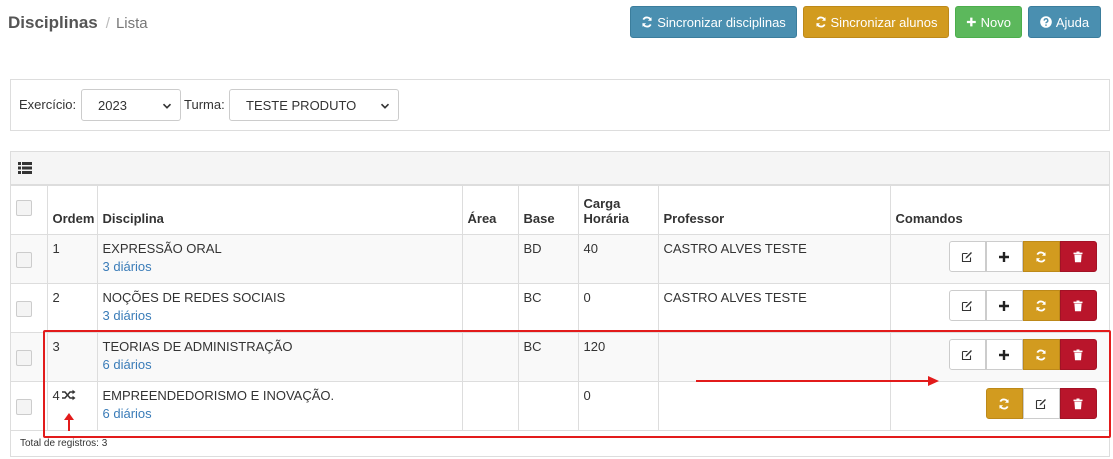 This screenshot has width=1113, height=459. What do you see at coordinates (69, 422) in the screenshot?
I see `annotation-arrow-up` at bounding box center [69, 422].